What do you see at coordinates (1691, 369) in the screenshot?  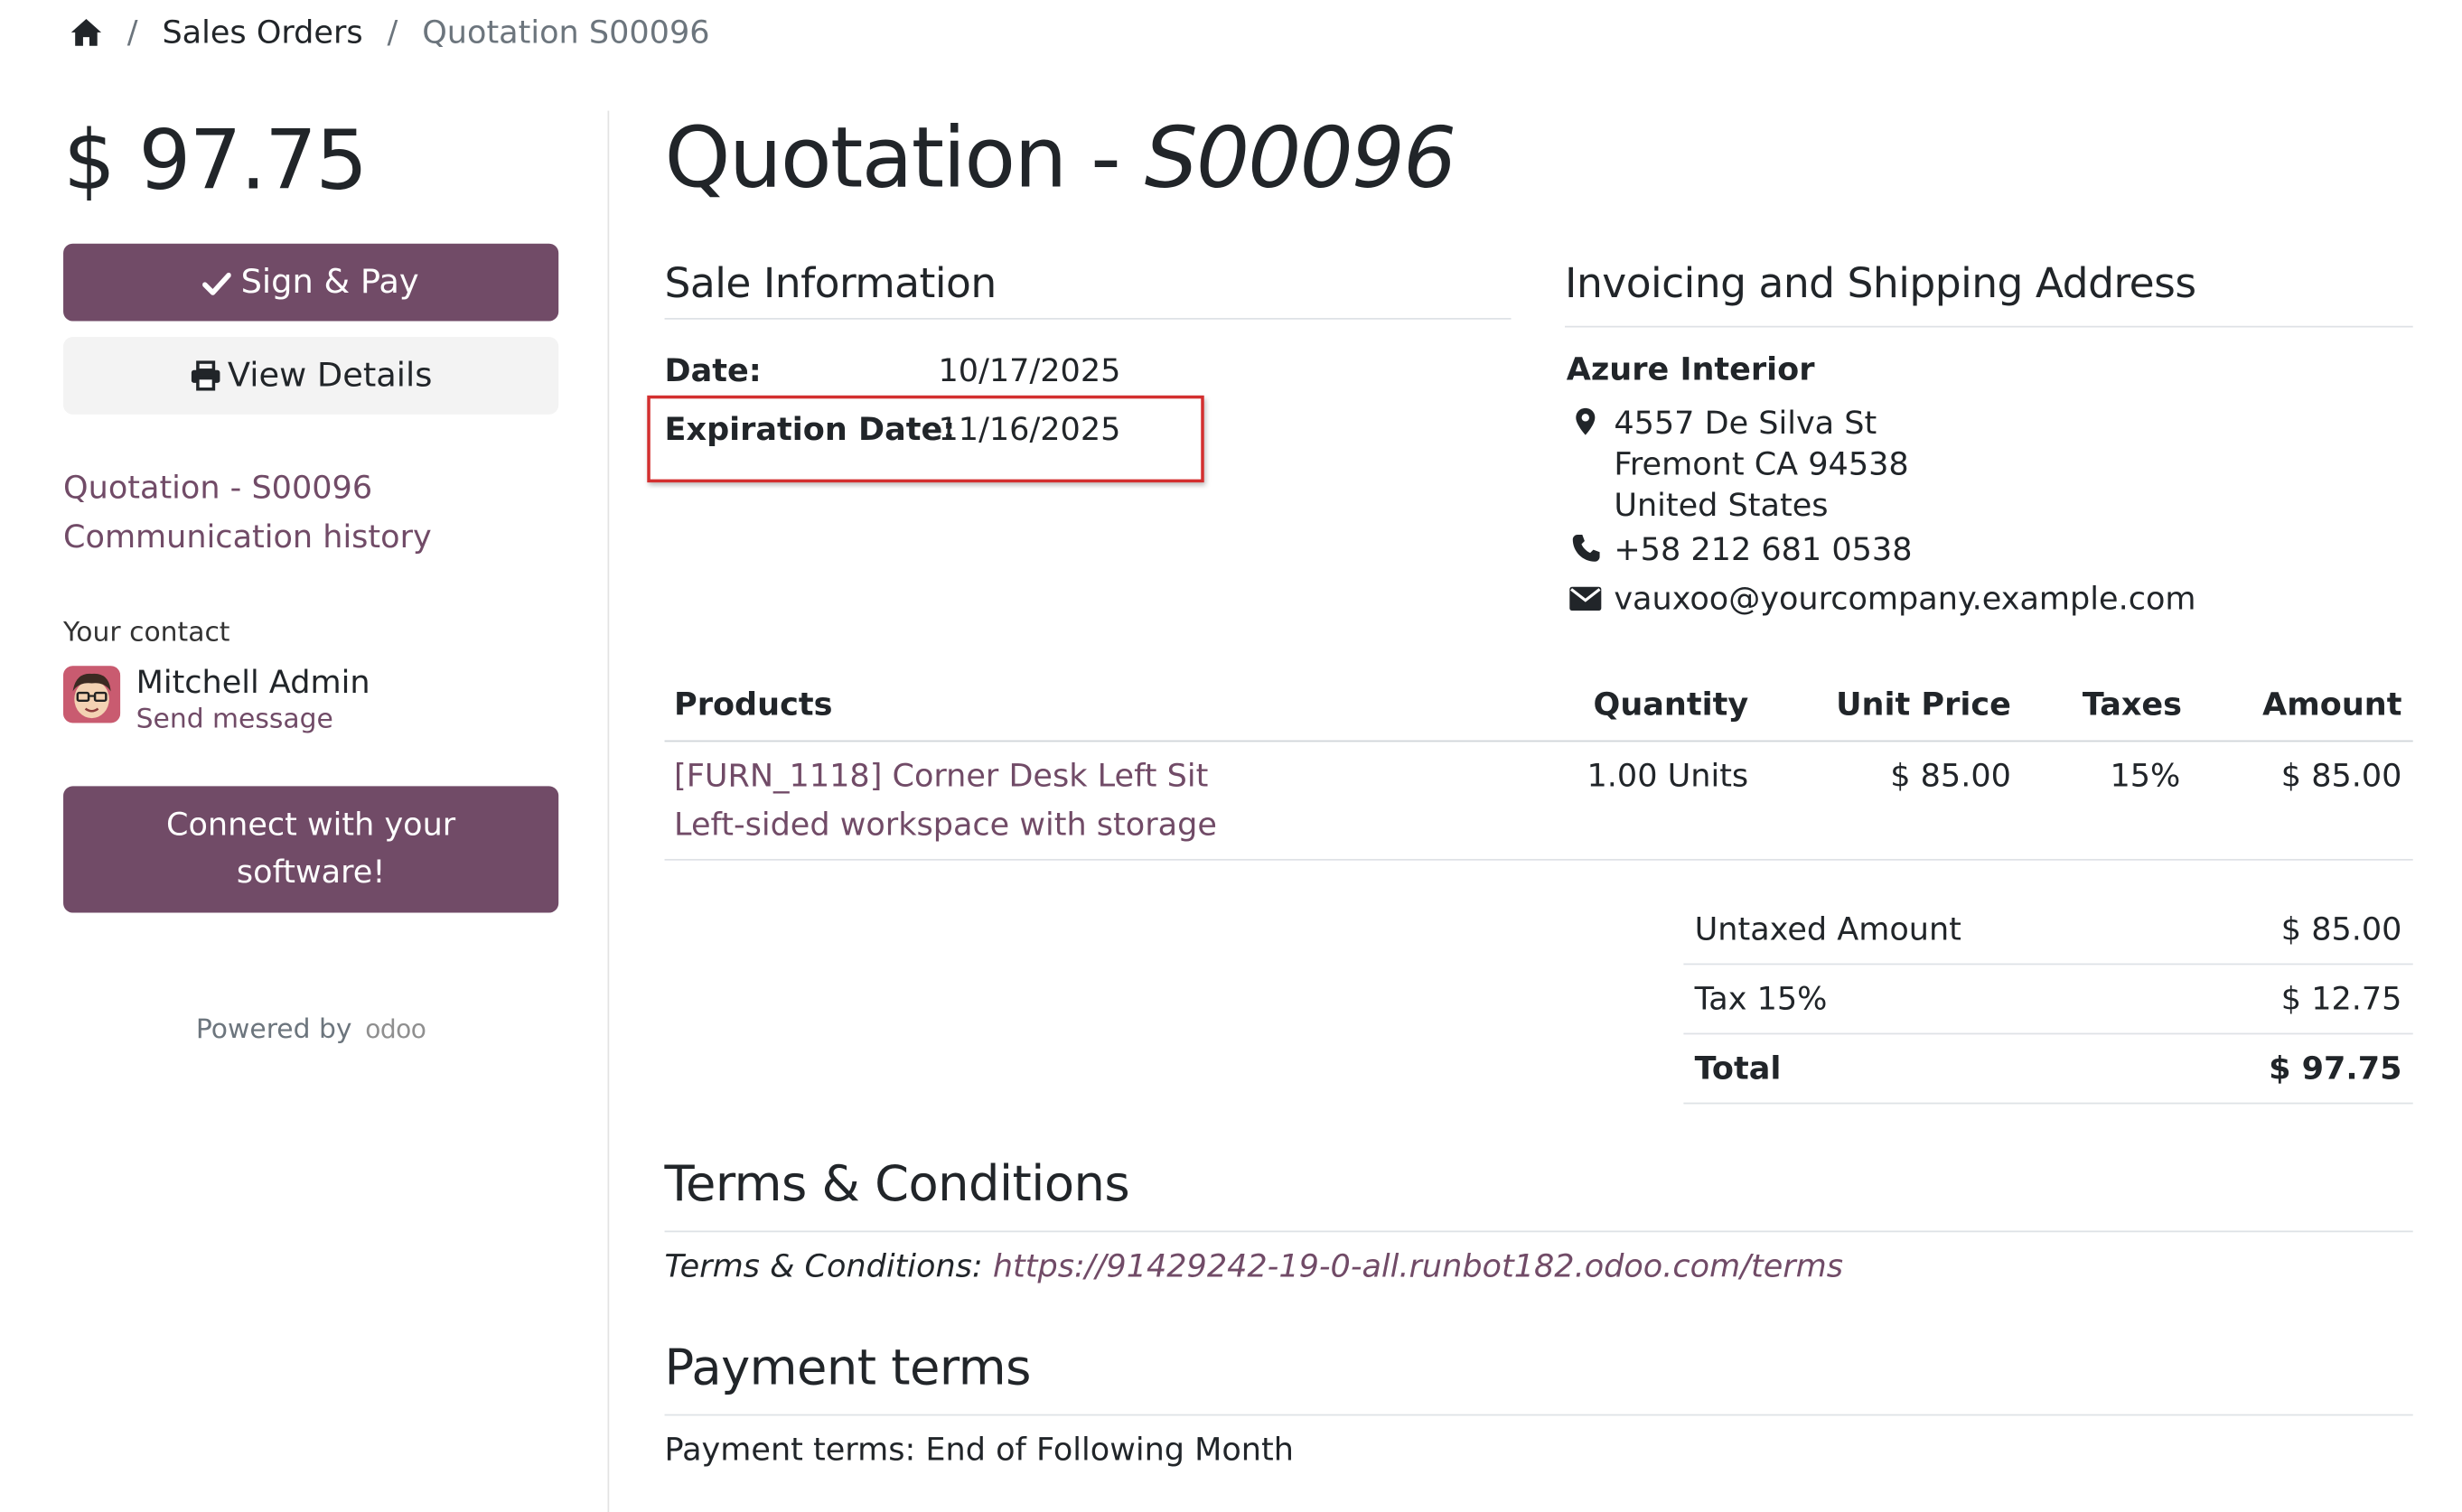 I see `company-name: Azure Interior` at bounding box center [1691, 369].